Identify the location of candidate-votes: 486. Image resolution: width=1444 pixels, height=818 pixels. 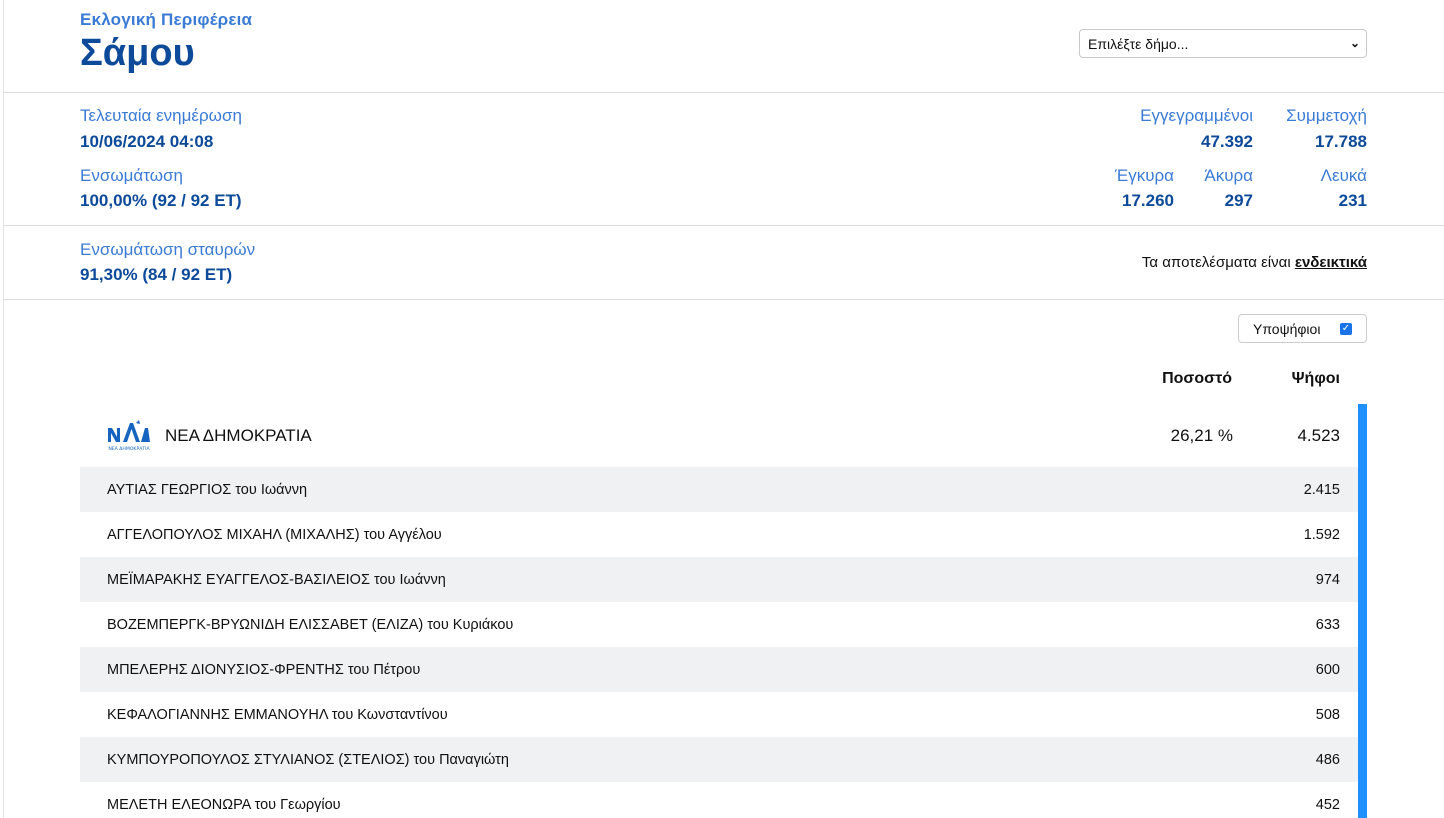
(1327, 759).